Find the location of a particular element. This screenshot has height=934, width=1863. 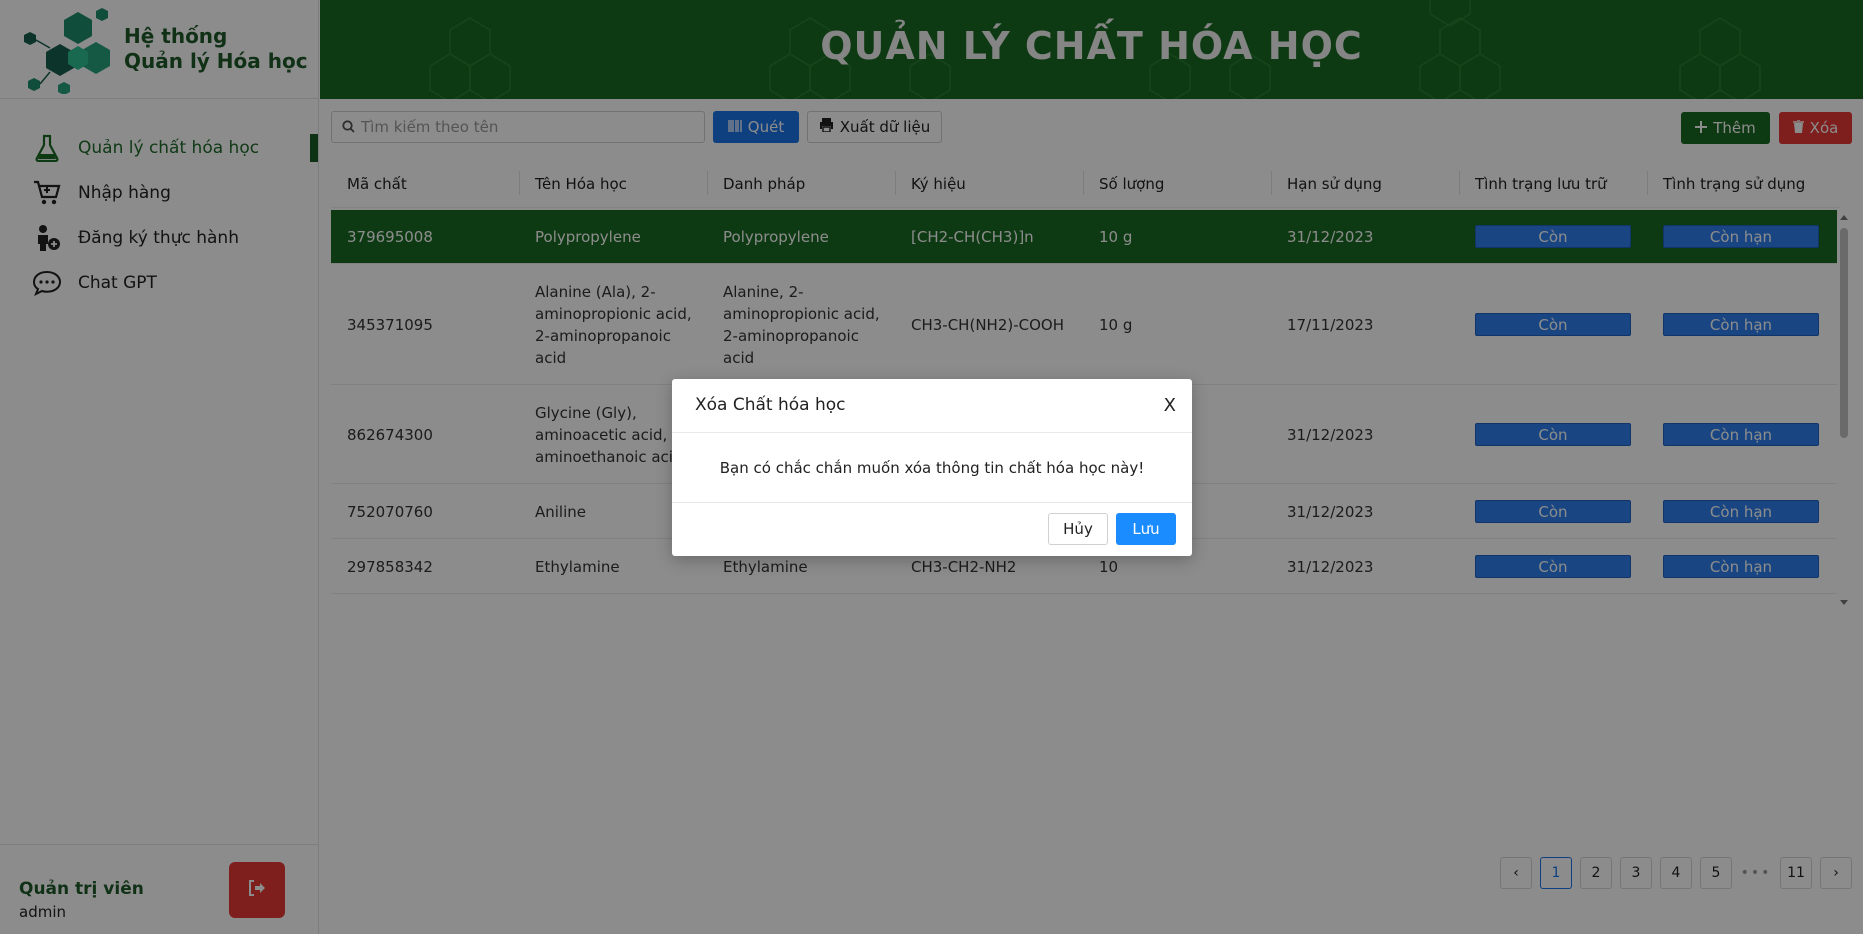

save-button: Lưu is located at coordinates (1146, 529).